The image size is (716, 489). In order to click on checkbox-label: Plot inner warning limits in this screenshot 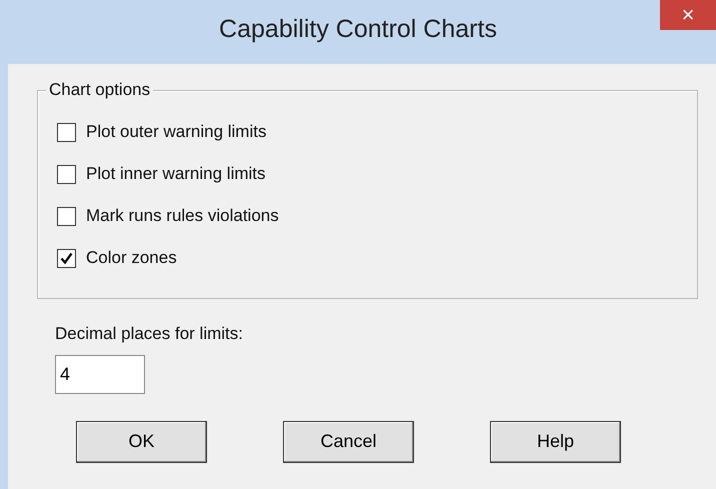, I will do `click(176, 174)`.